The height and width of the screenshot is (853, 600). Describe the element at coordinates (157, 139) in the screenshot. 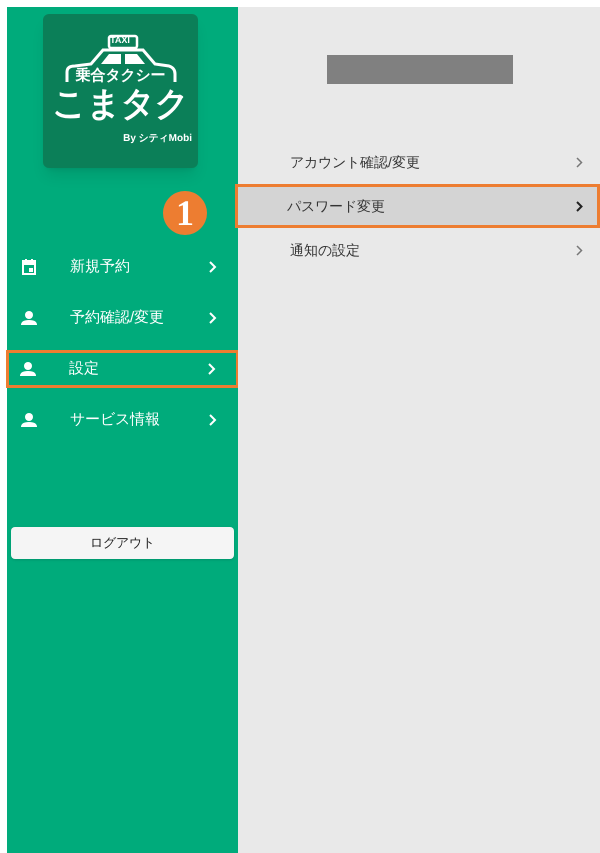

I see `logo-byline: By シティMobi` at that location.